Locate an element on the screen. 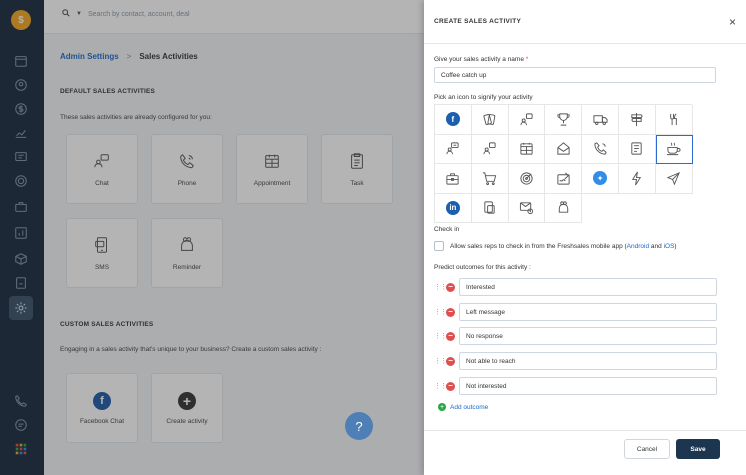 Image resolution: width=746 pixels, height=475 pixels. activity-name-input: Coffee catch up is located at coordinates (575, 75).